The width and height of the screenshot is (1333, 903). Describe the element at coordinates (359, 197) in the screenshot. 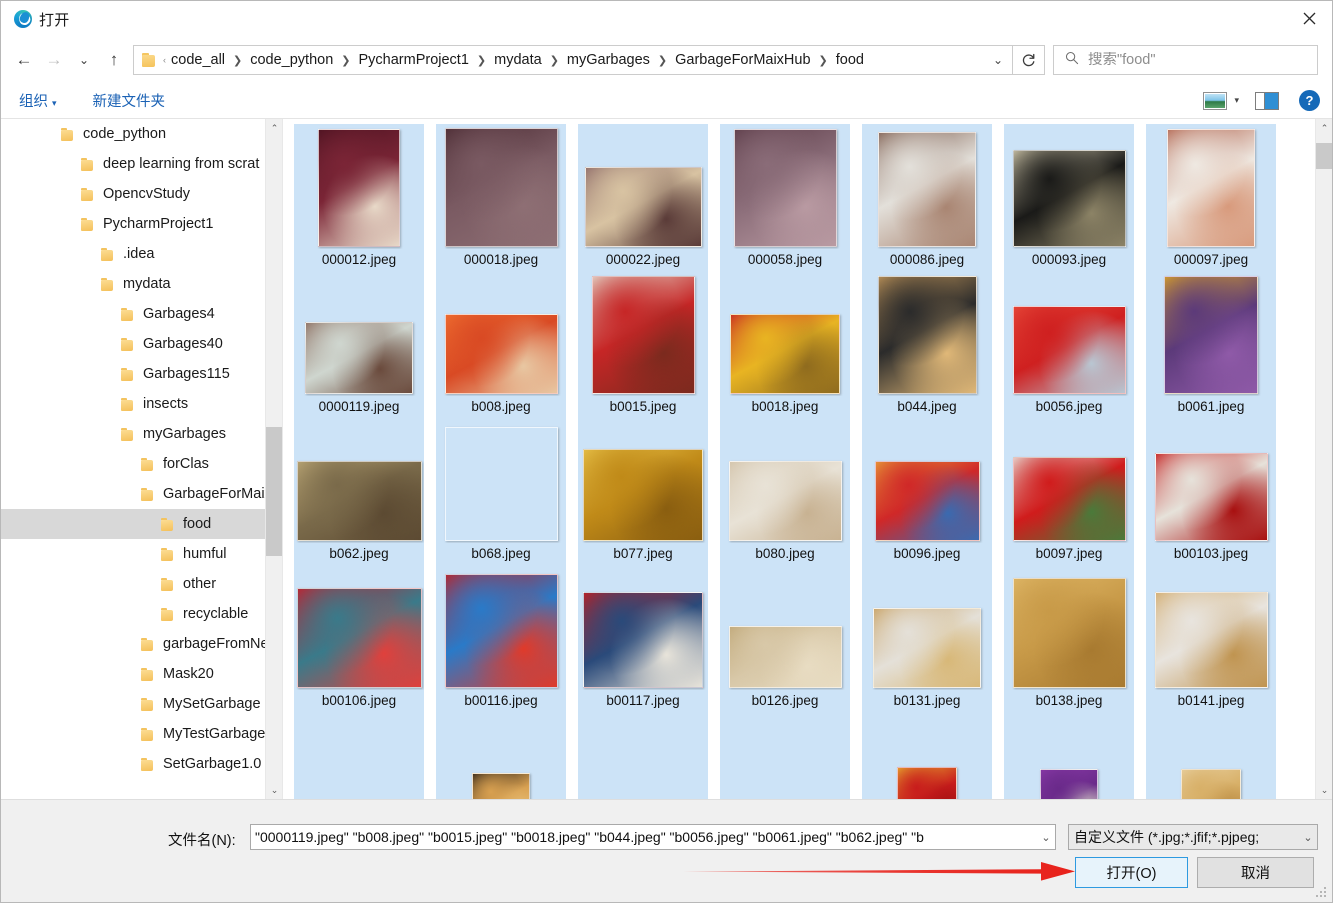

I see `file-tile: 000012.jpeg` at that location.